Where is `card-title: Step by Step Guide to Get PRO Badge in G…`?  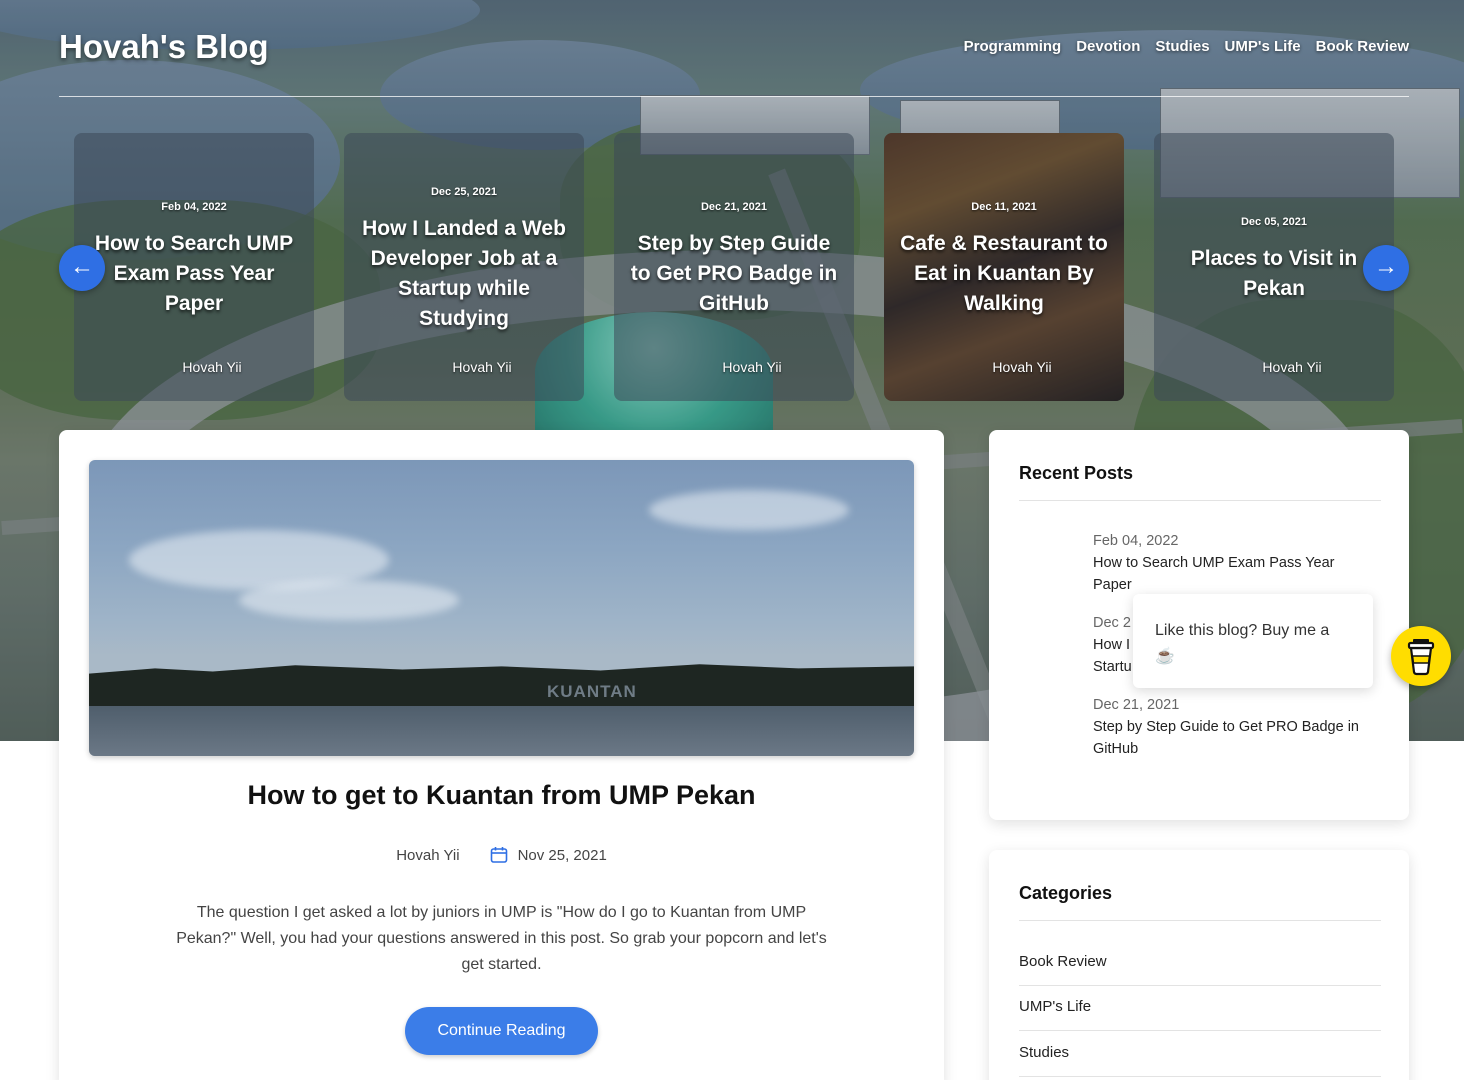 card-title: Step by Step Guide to Get PRO Badge in G… is located at coordinates (734, 273).